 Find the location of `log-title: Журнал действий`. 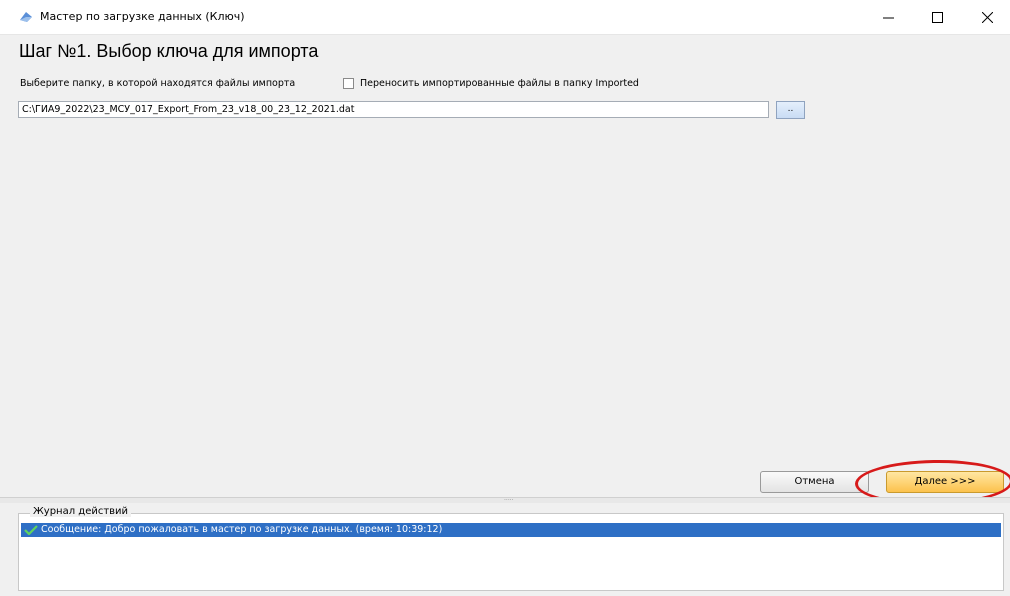

log-title: Журнал действий is located at coordinates (81, 511).